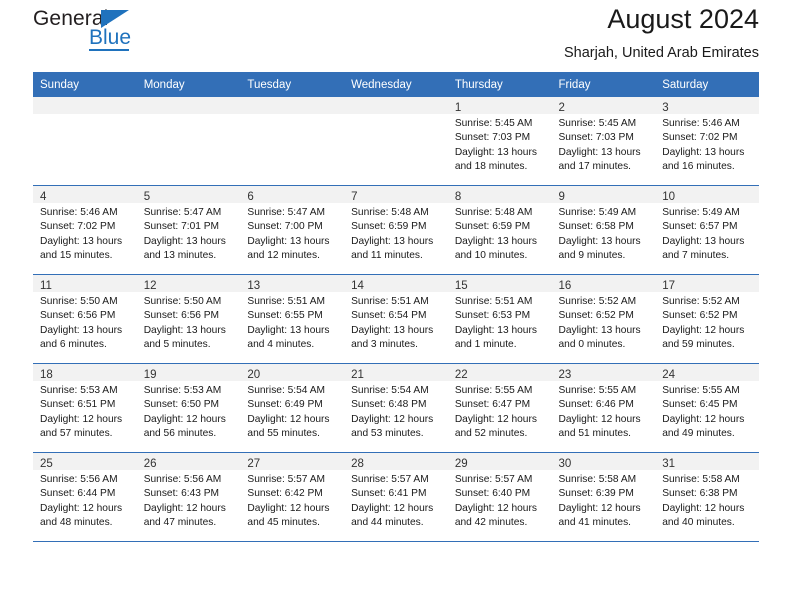  I want to click on sunset-line: Sunset: 6:46 PM, so click(596, 405).